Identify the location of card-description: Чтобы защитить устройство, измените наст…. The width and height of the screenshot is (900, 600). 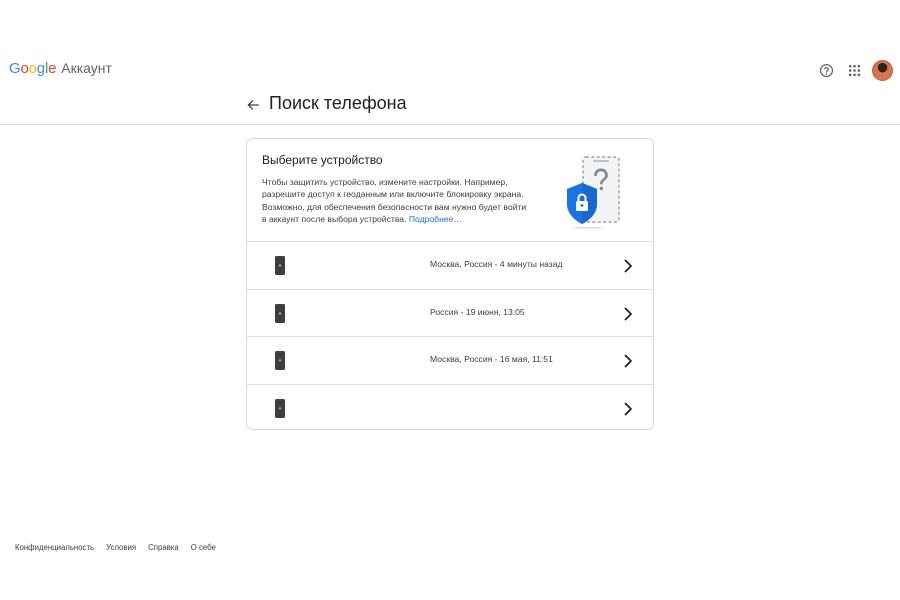
(396, 201).